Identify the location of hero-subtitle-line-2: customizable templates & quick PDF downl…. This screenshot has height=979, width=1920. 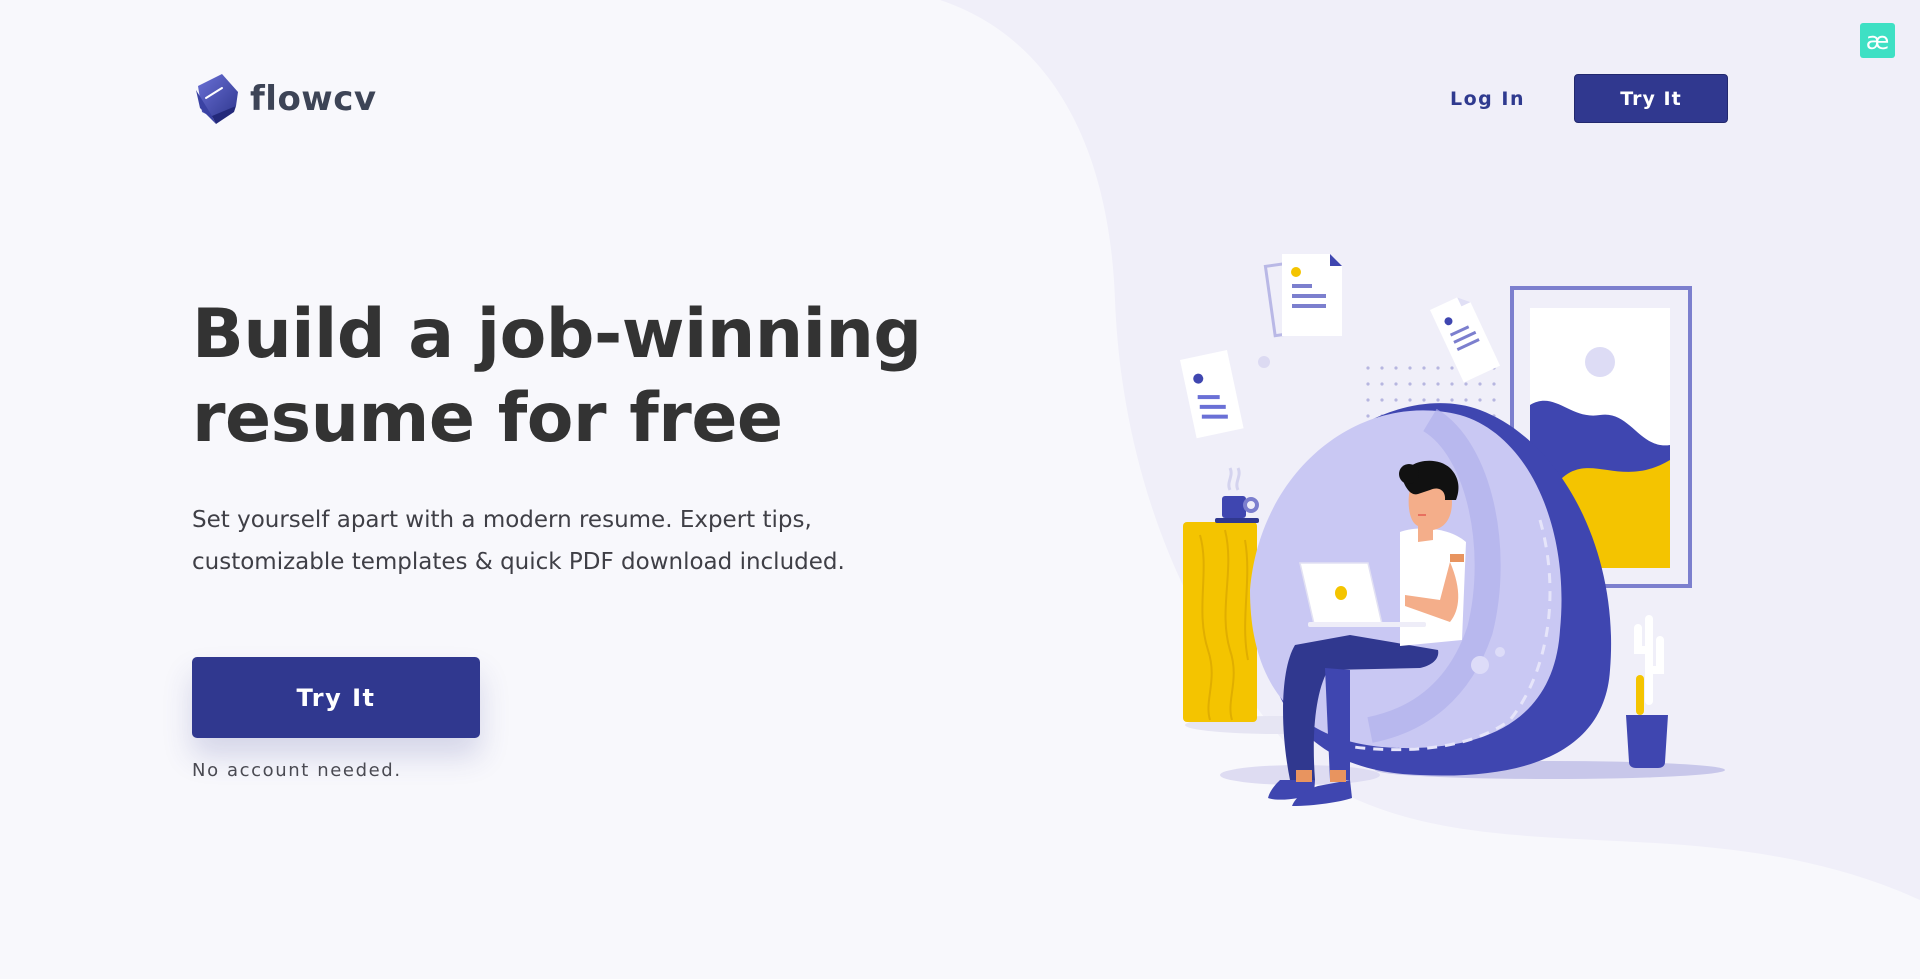
(518, 562).